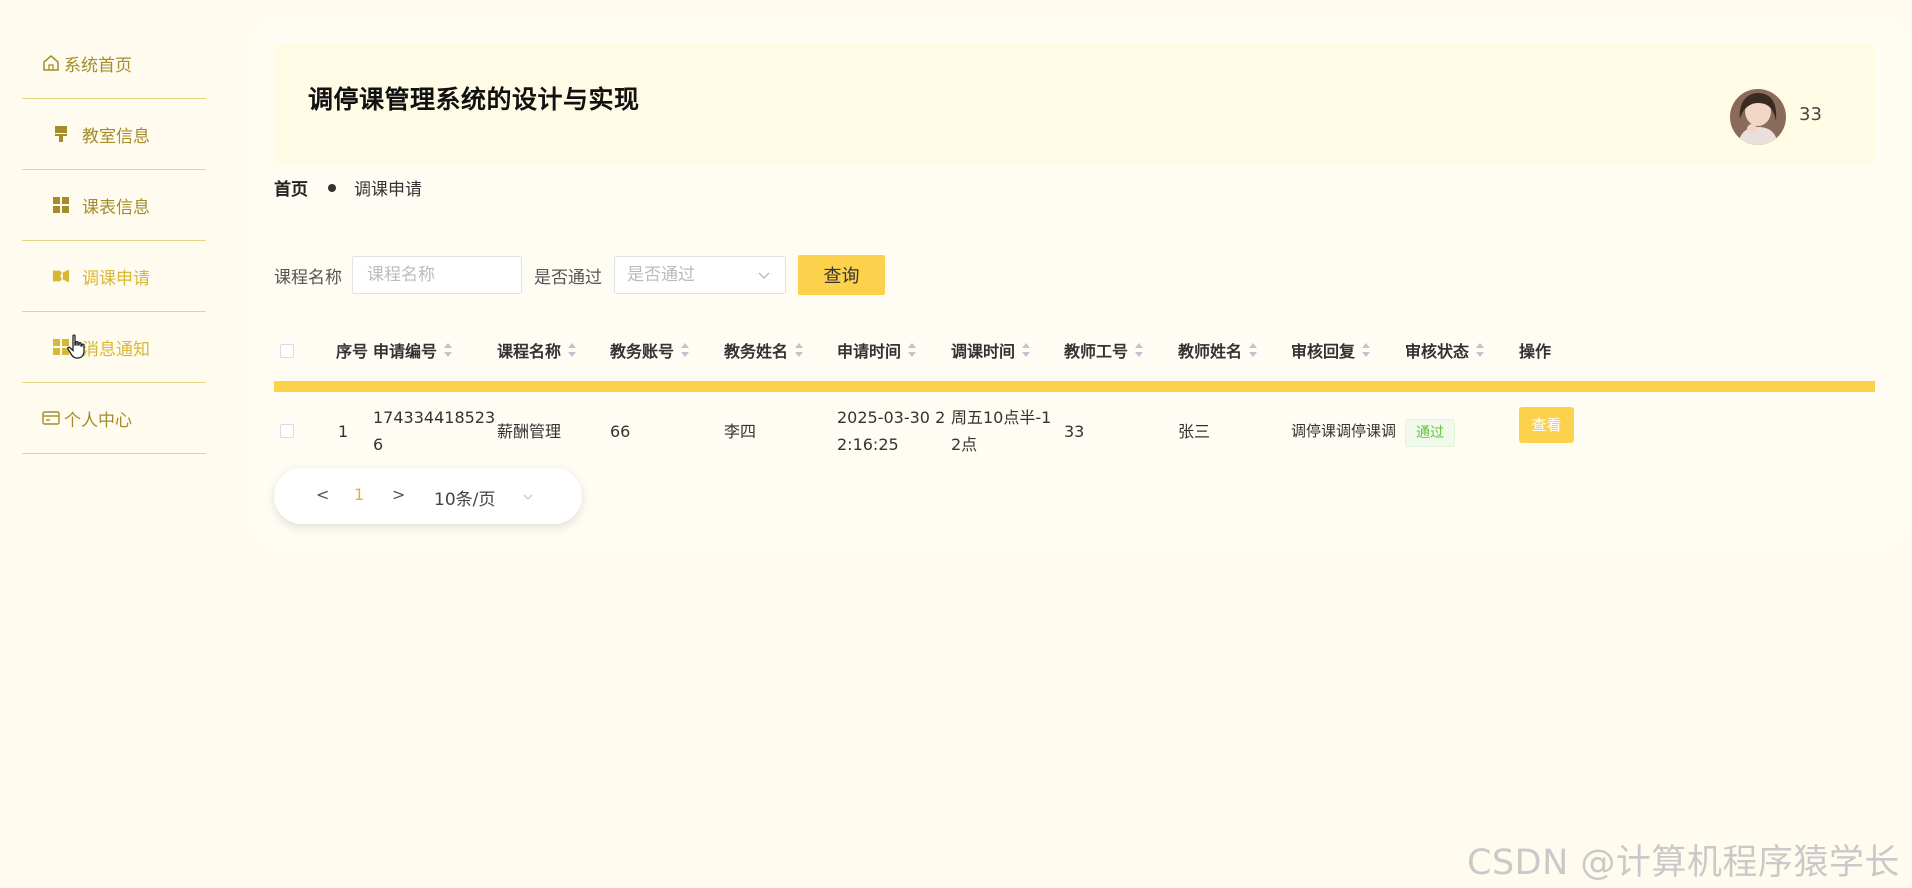 This screenshot has width=1912, height=888. What do you see at coordinates (1218, 350) in the screenshot?
I see `column-header: 教师姓名` at bounding box center [1218, 350].